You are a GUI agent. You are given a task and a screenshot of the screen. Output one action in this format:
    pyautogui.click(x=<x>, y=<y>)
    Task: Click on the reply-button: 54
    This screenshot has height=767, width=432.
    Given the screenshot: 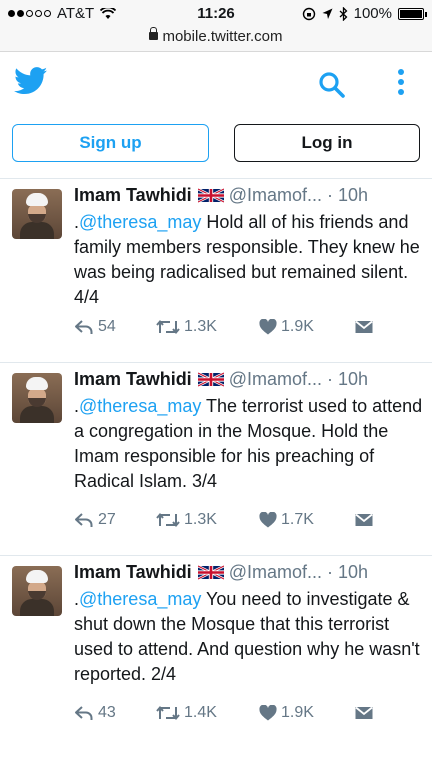 What is the action you would take?
    pyautogui.click(x=115, y=327)
    